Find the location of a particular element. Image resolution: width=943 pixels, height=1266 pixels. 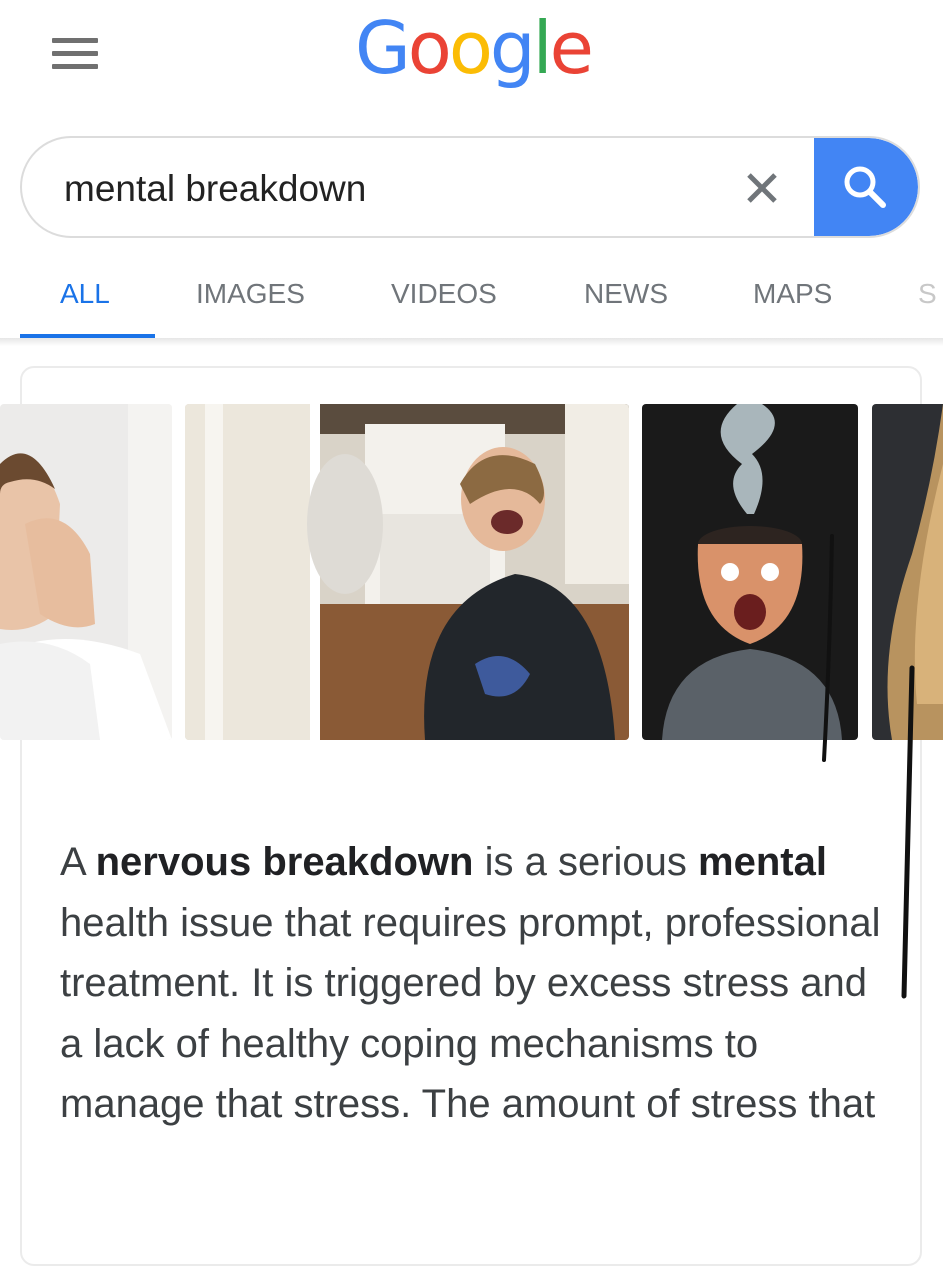

snippet-bold: nervous breakdown is located at coordinates (284, 862).